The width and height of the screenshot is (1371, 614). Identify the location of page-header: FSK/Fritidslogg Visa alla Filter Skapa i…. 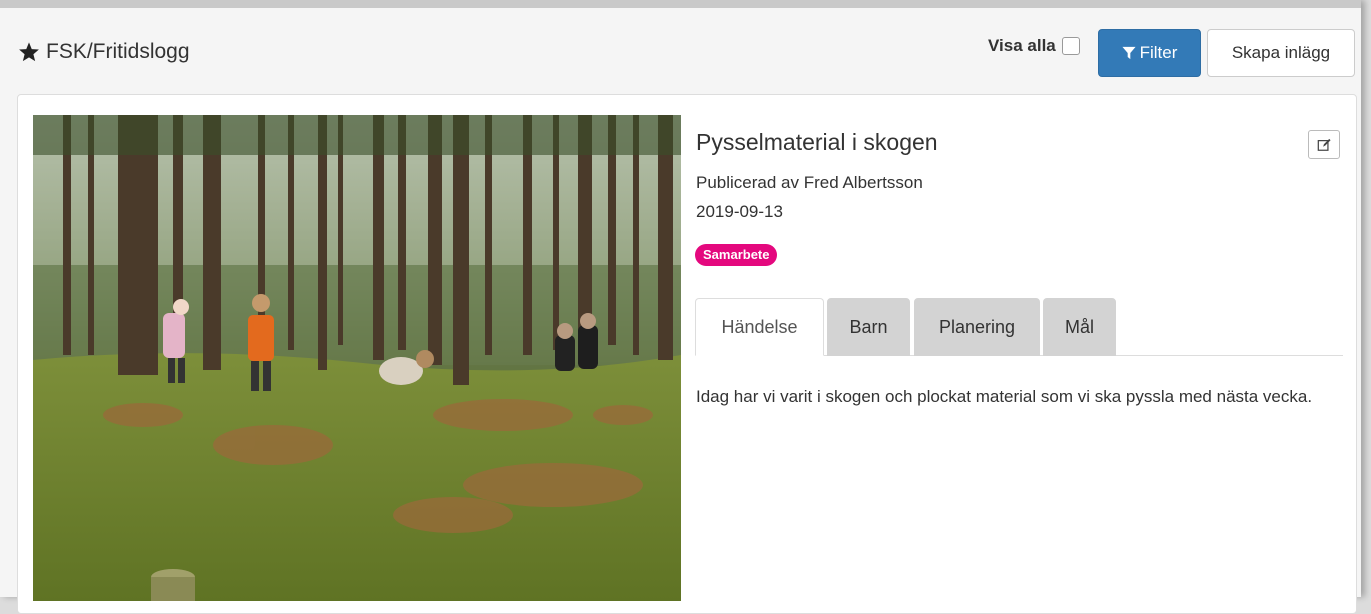
(680, 49).